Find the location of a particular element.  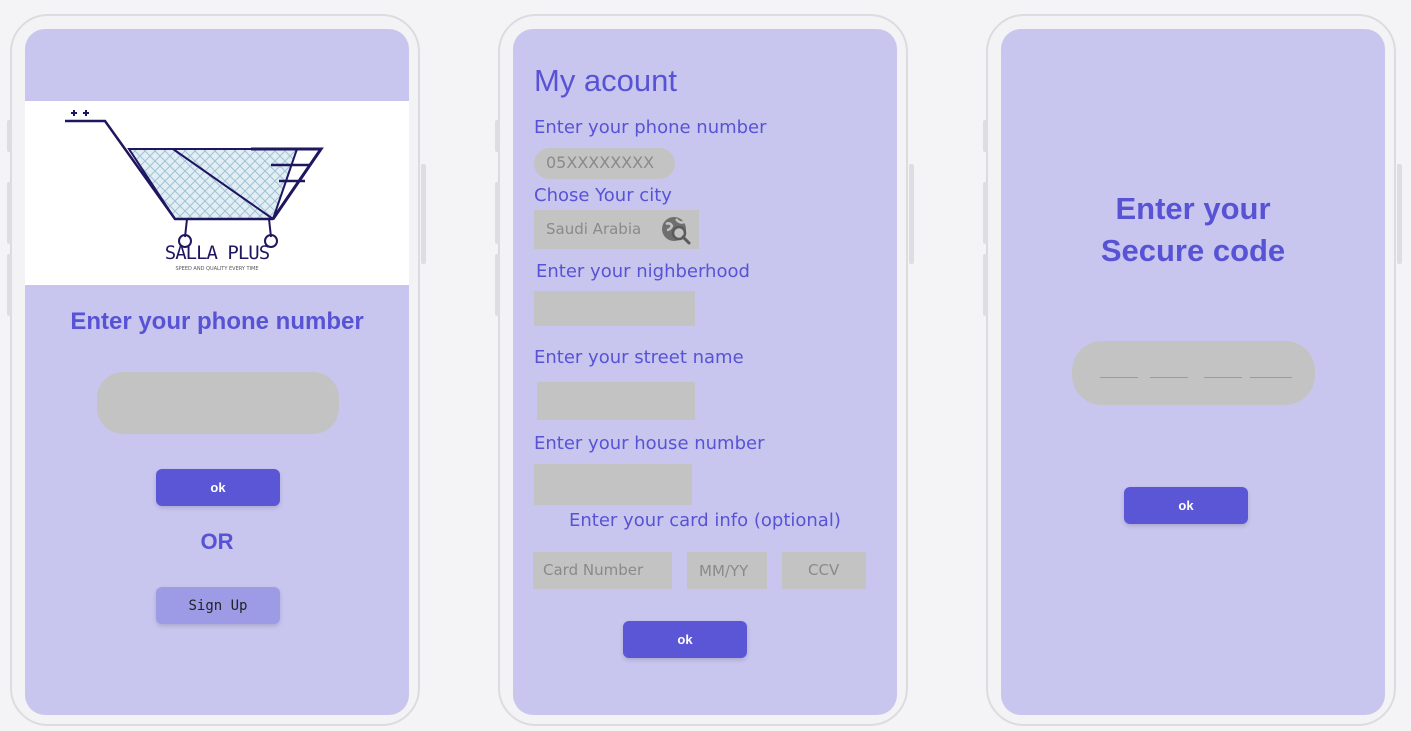

phone-prompt-heading: Enter your phone number is located at coordinates (217, 321).